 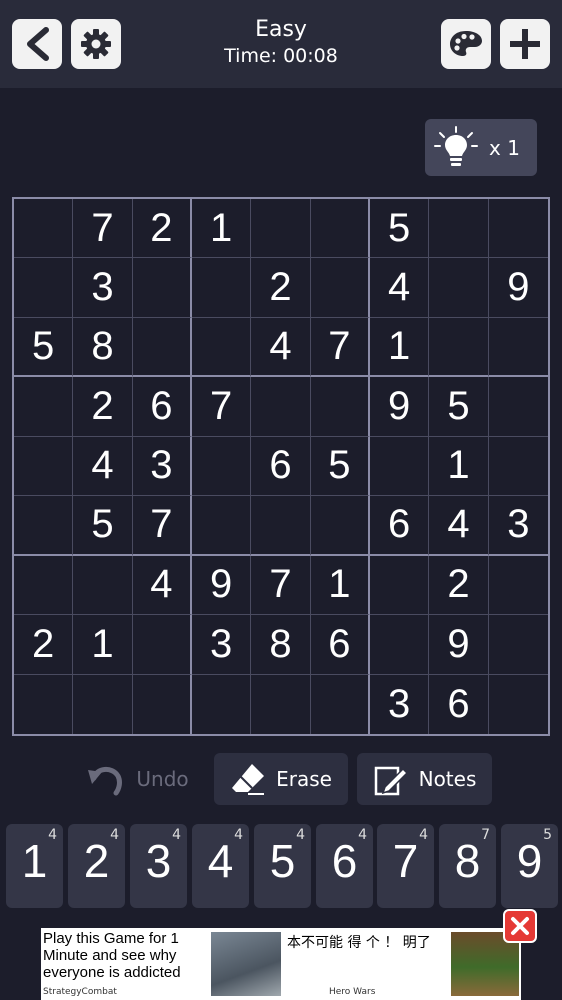 I want to click on sudoku-cell: 8, so click(x=103, y=347).